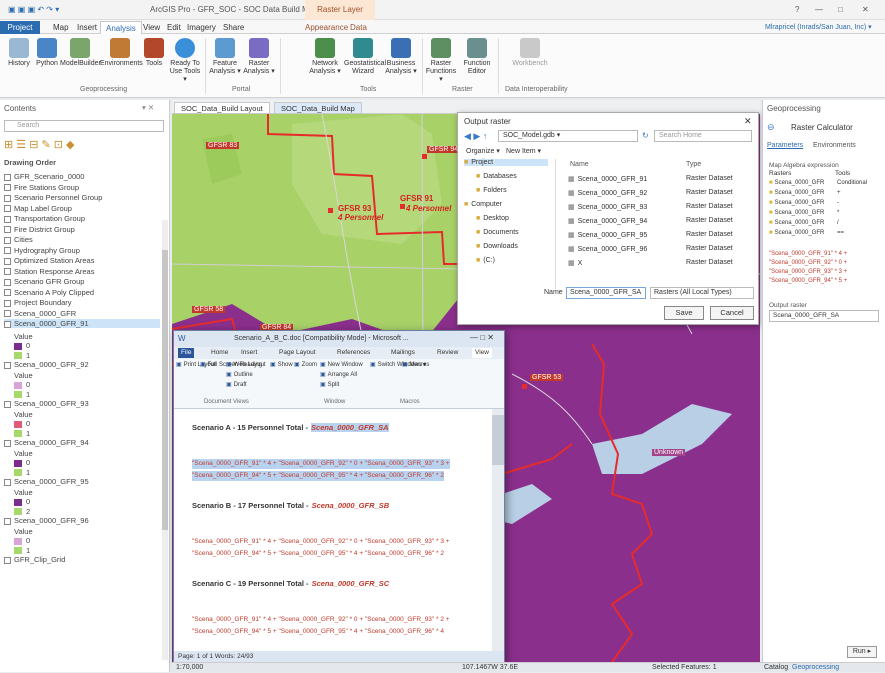  What do you see at coordinates (38, 302) in the screenshot?
I see `layer-item: Project Boundary` at bounding box center [38, 302].